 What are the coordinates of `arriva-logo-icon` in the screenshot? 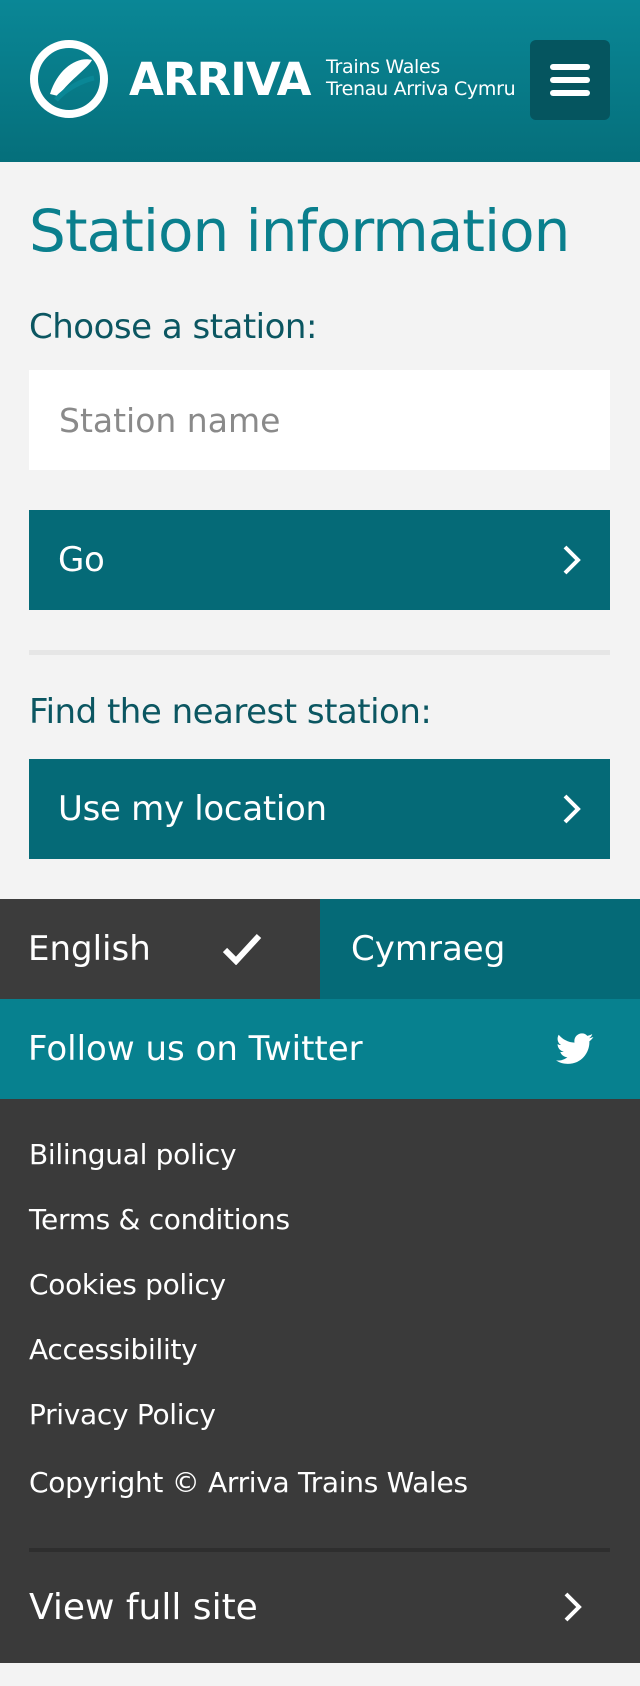 It's located at (69, 79).